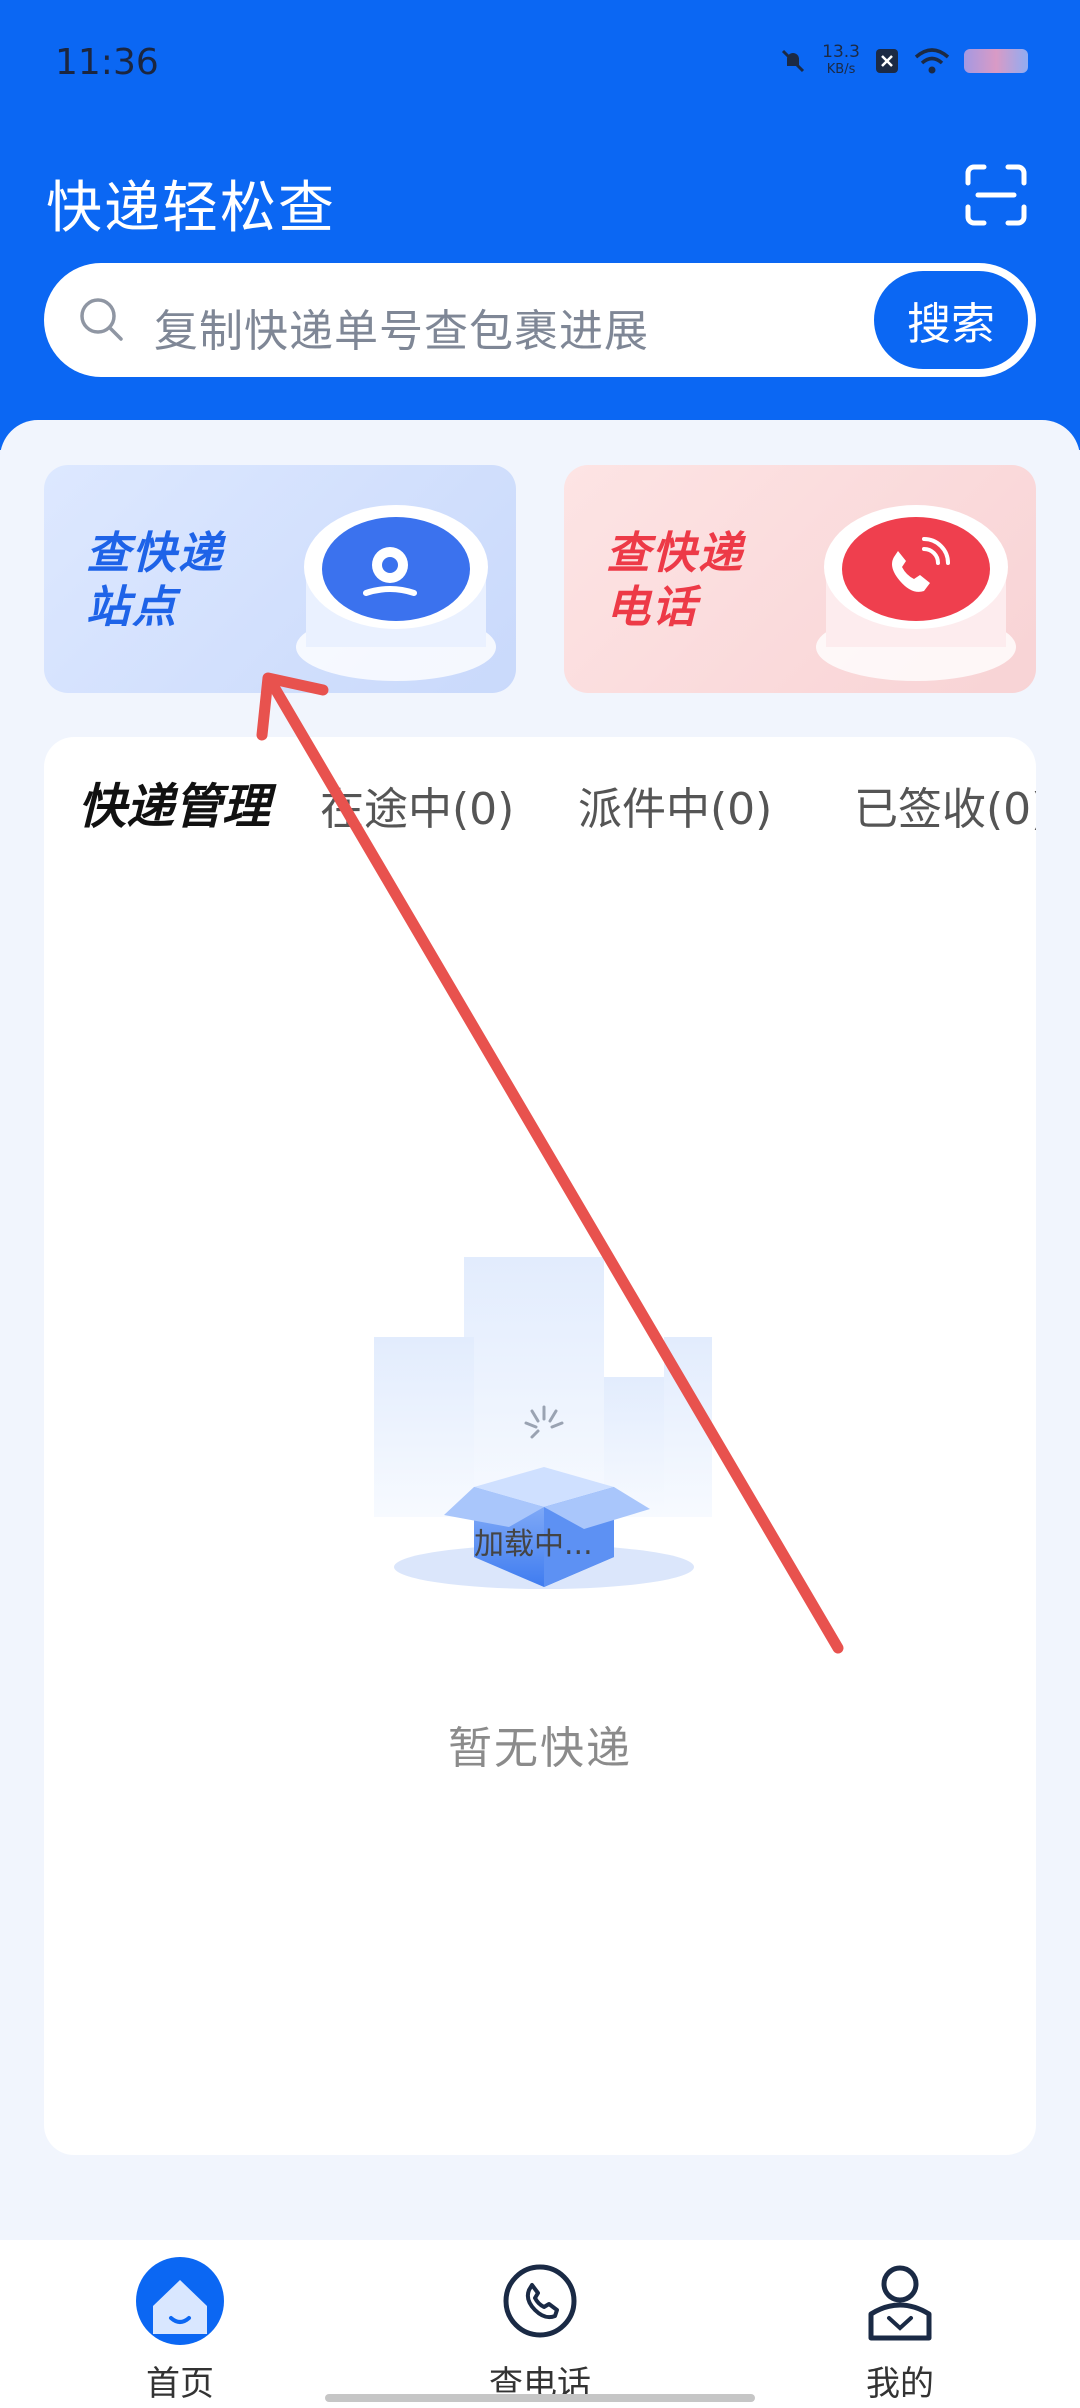 The width and height of the screenshot is (1080, 2408). I want to click on phone-card-line1: 查快递, so click(675, 553).